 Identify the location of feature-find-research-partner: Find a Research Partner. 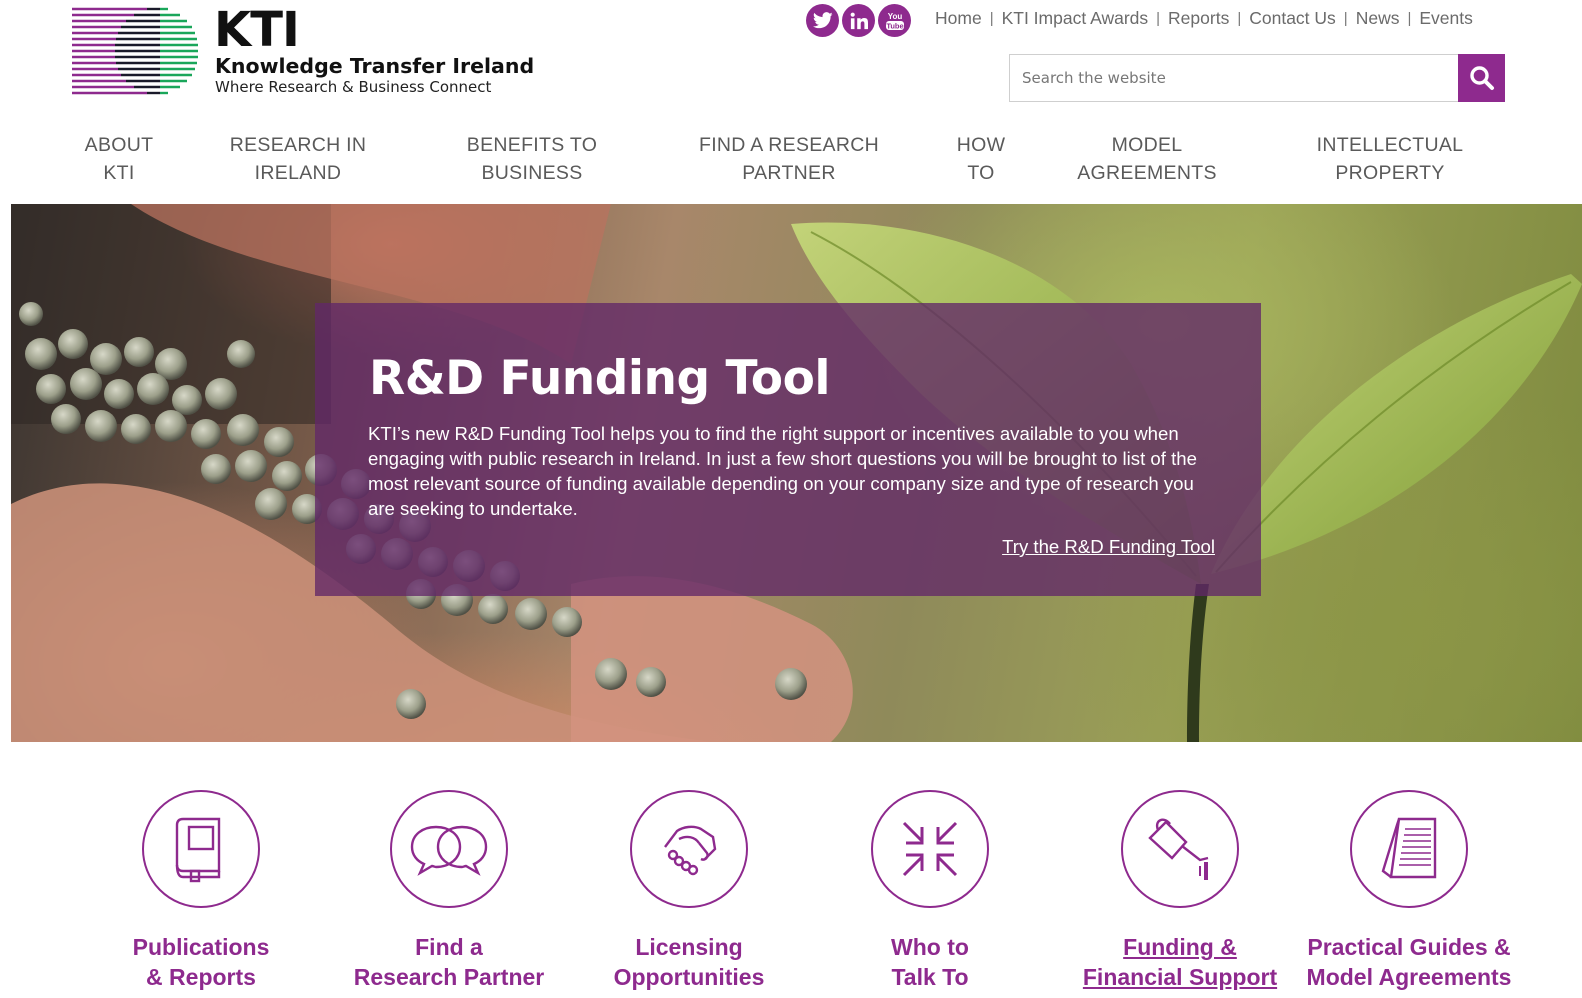
(449, 891).